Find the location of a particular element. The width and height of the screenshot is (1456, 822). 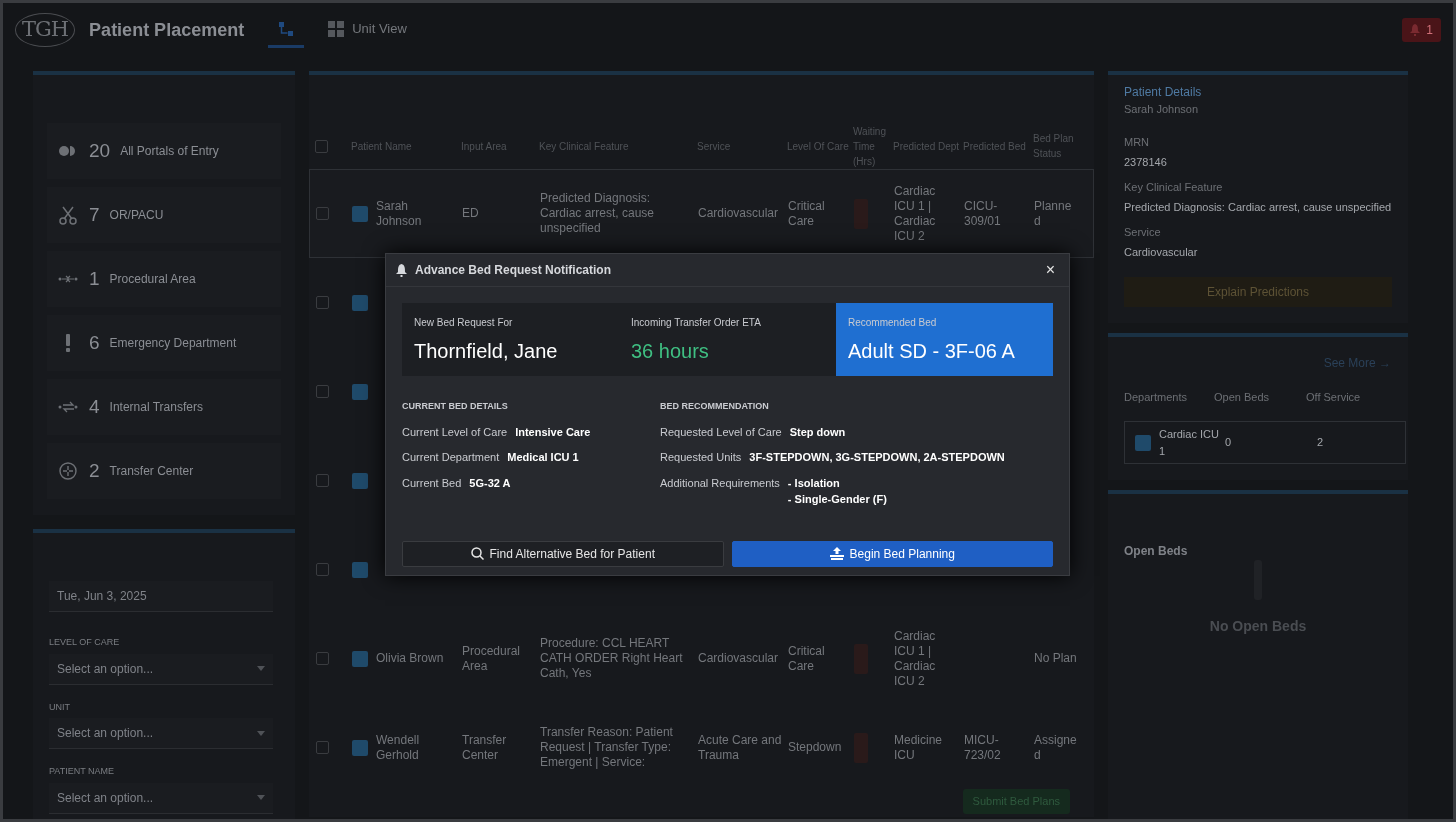

filter-label: UNIT is located at coordinates (60, 707).